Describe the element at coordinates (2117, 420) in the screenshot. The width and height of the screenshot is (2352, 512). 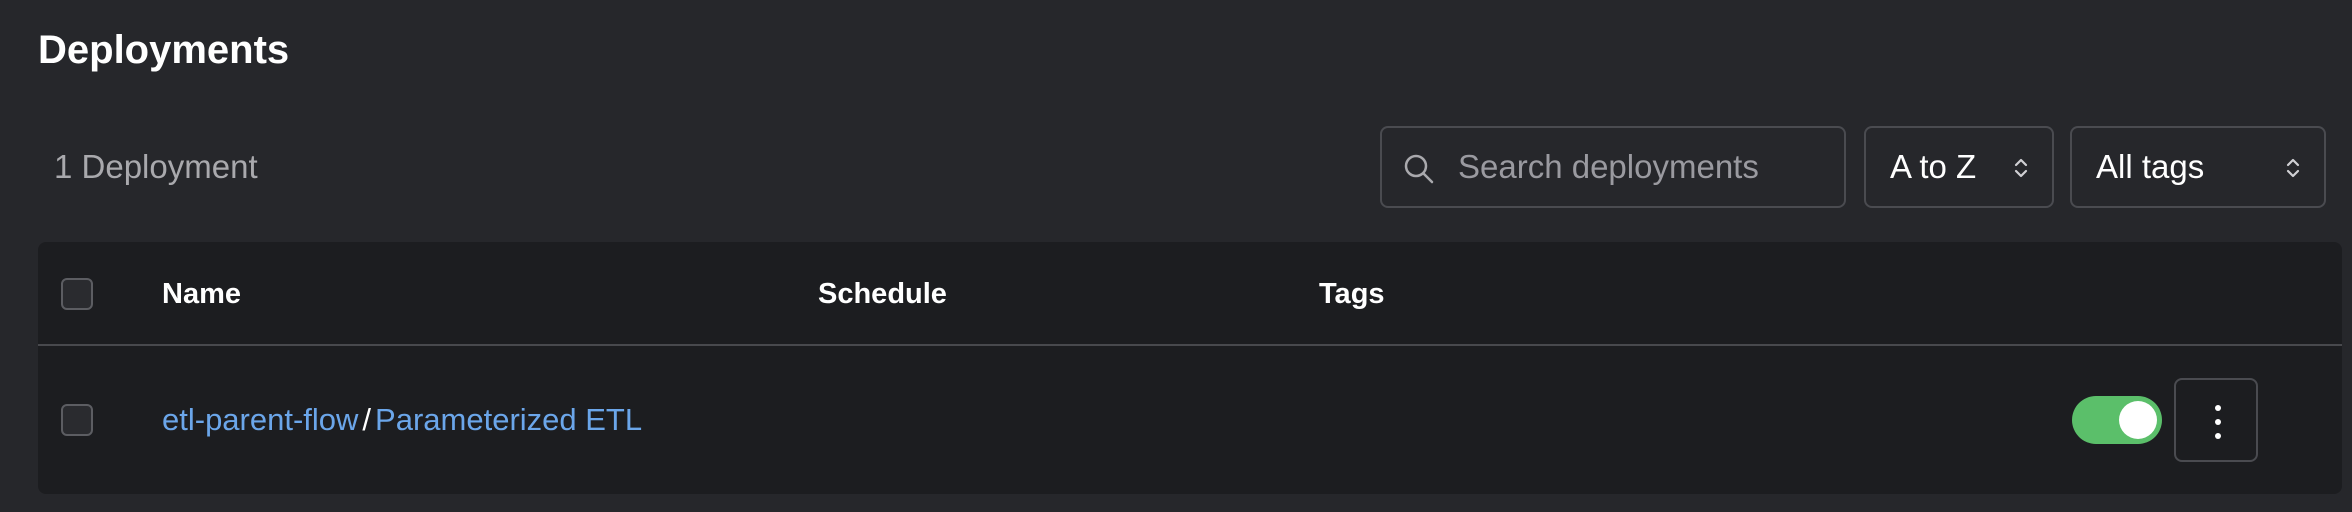
I see `deployment-active-toggle` at that location.